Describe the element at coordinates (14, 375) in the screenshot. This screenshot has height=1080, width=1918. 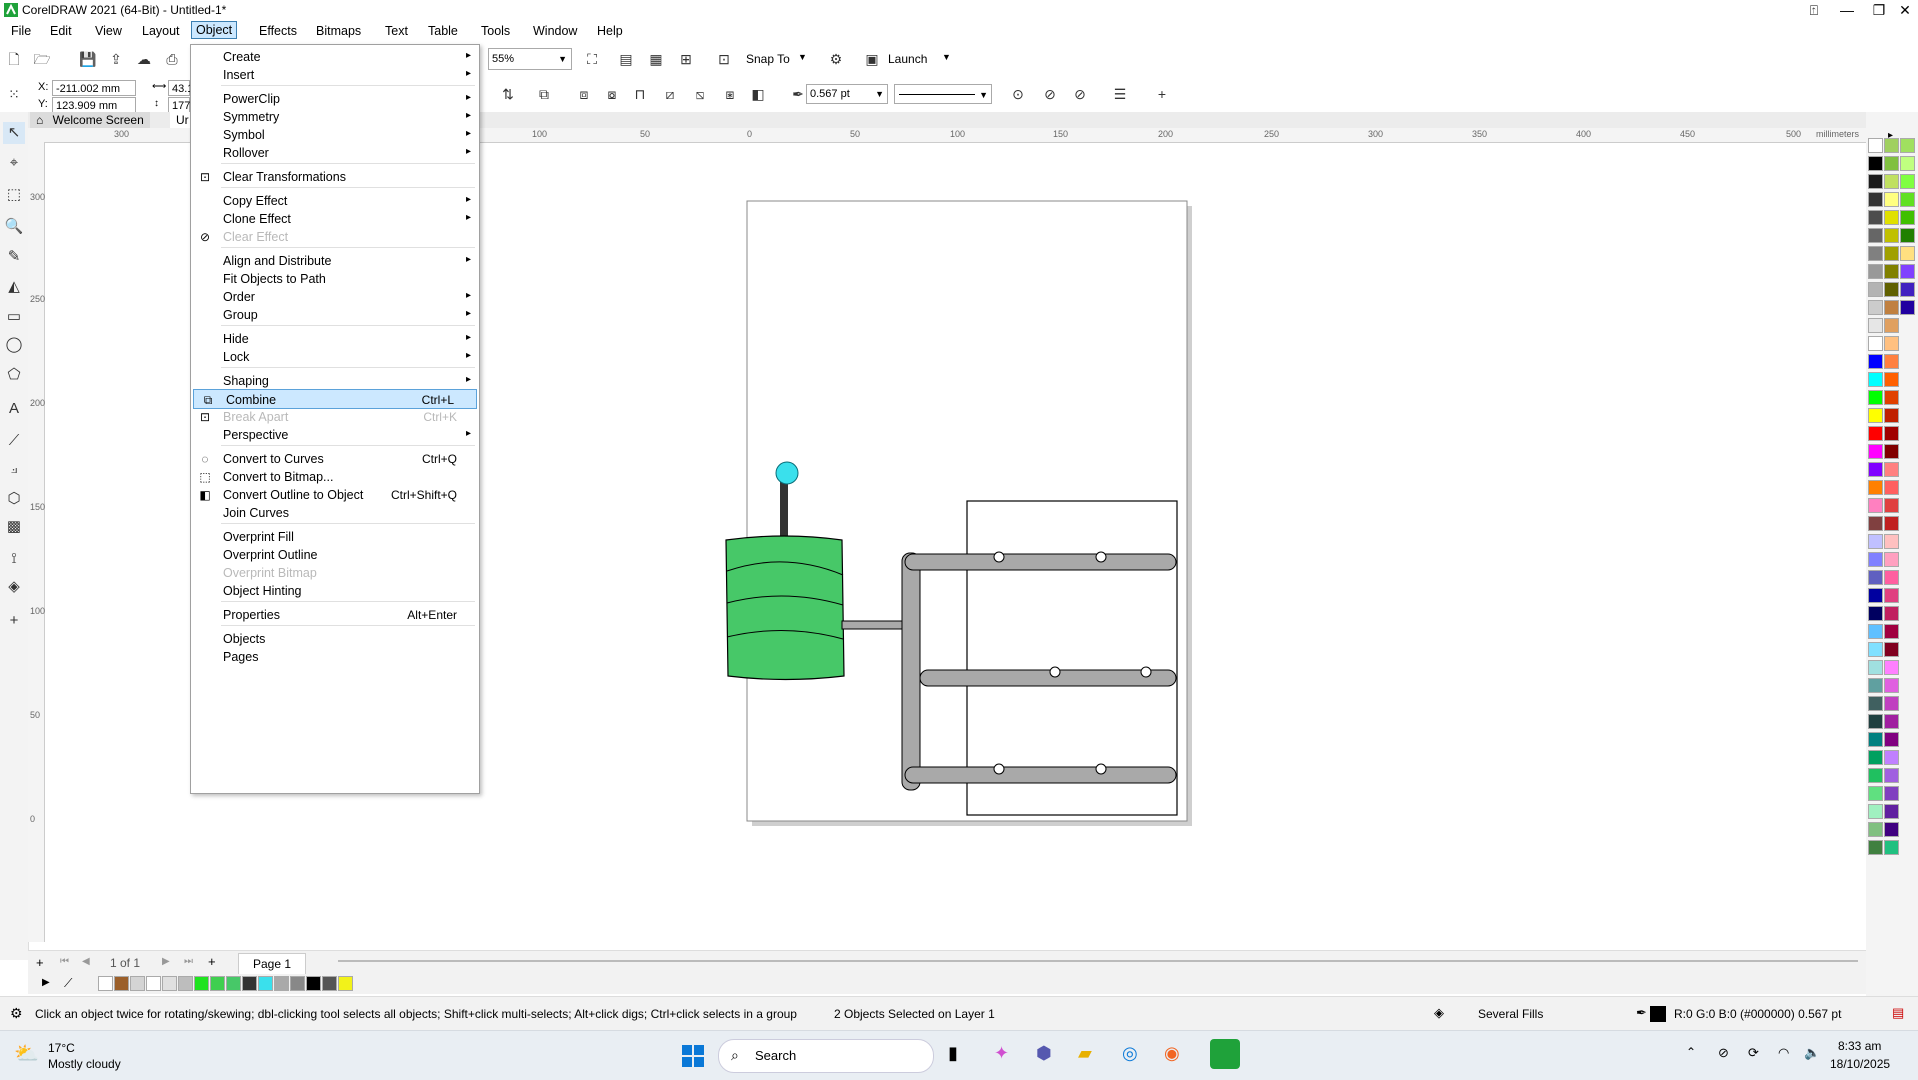
I see `polygon-tool-icon: ⬠` at that location.